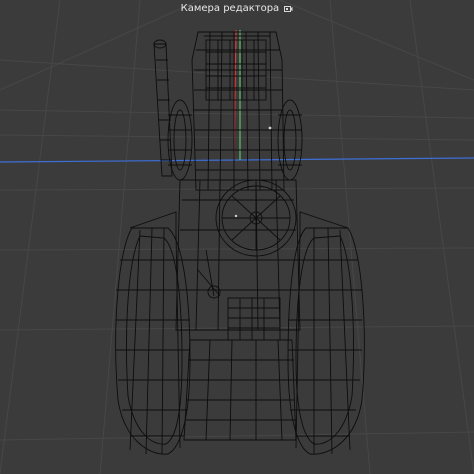 The width and height of the screenshot is (474, 474). What do you see at coordinates (288, 9) in the screenshot?
I see `camera-icon` at bounding box center [288, 9].